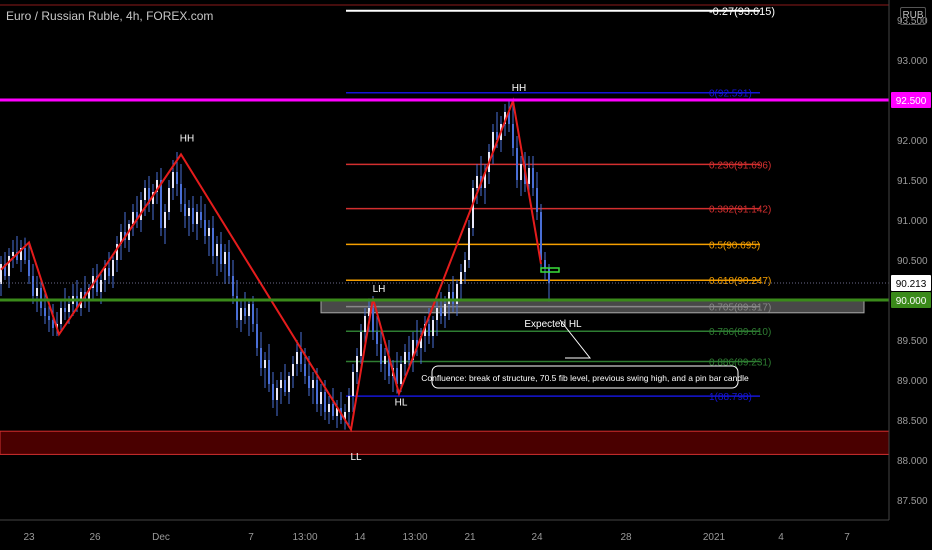  Describe the element at coordinates (912, 381) in the screenshot. I see `y-tick-label: 89.000` at that location.